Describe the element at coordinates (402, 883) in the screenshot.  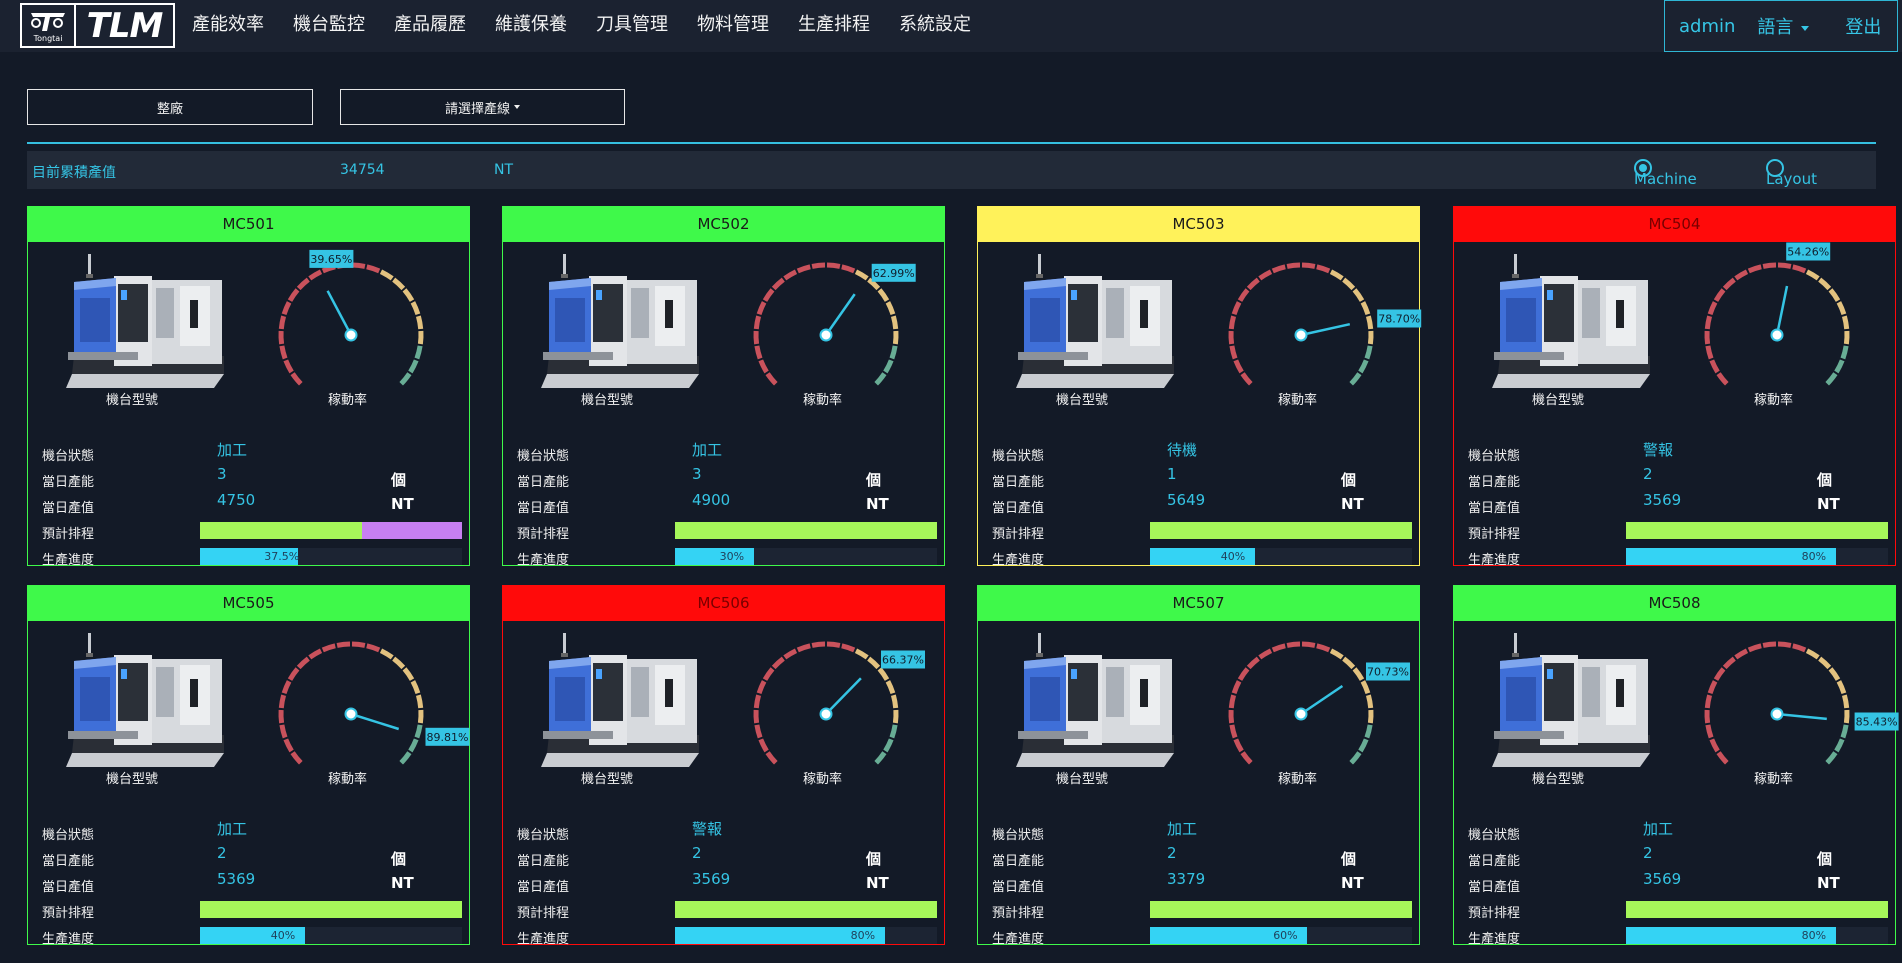
I see `daily-value-unit: NT` at that location.